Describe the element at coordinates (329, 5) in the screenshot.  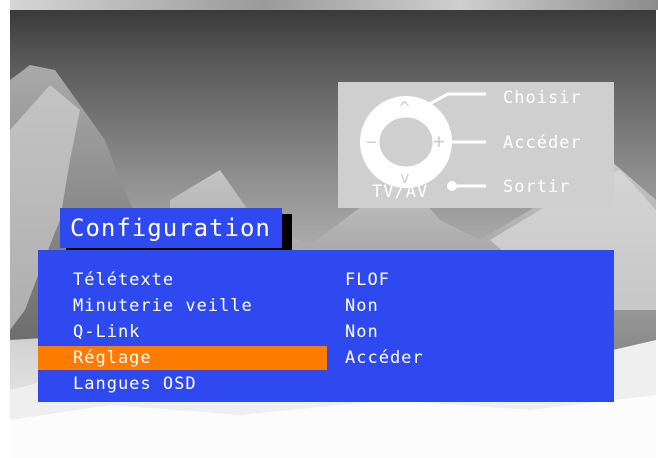
I see `top-border-strip` at that location.